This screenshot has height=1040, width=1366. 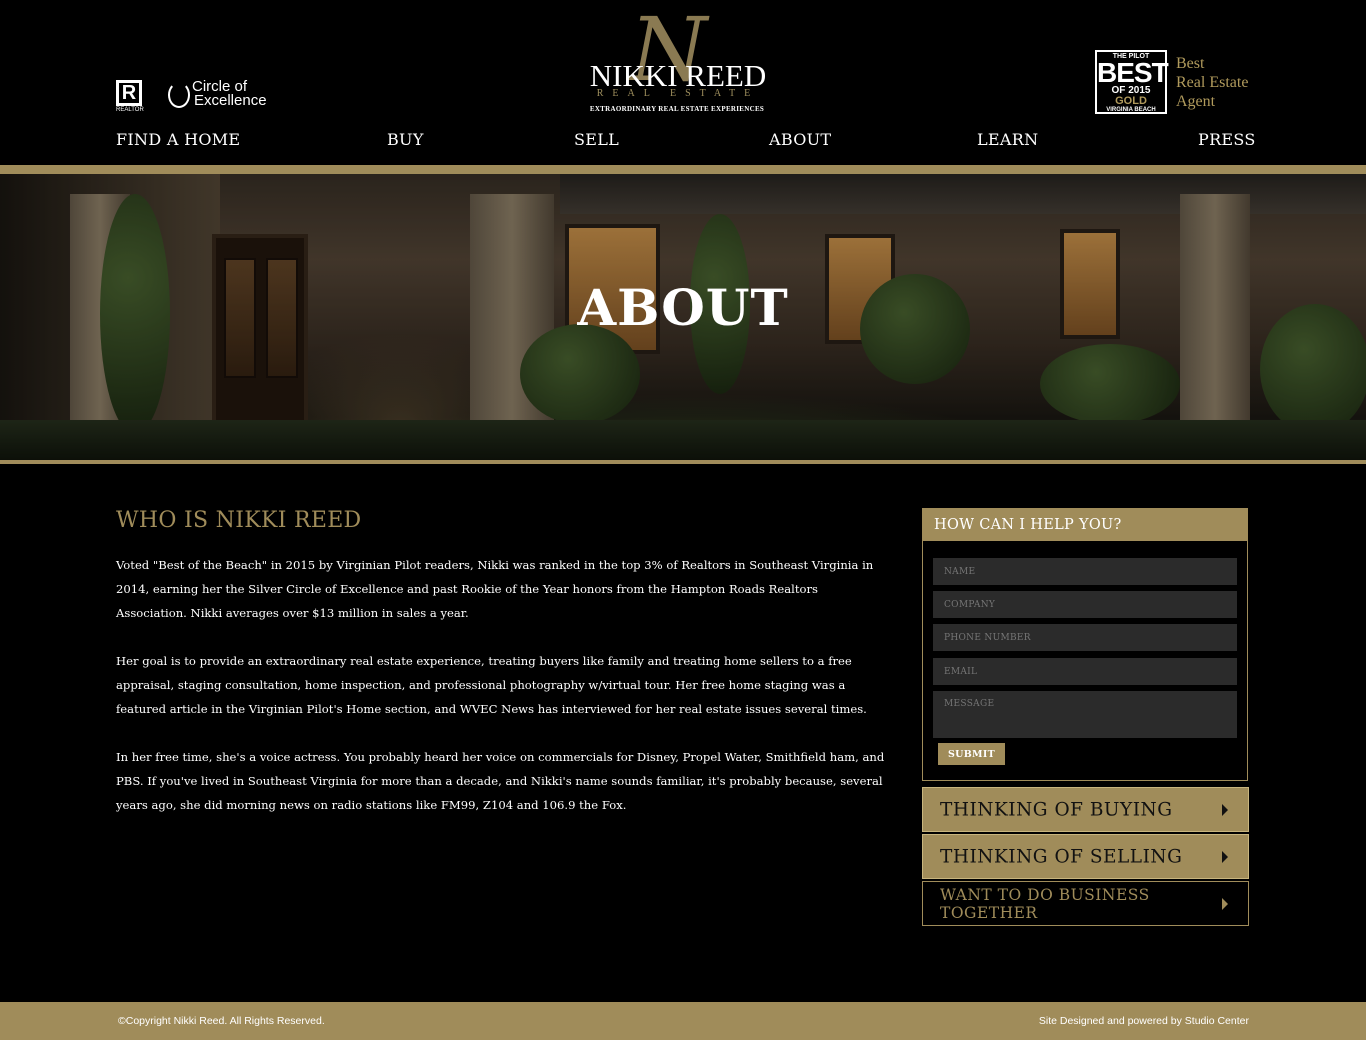 What do you see at coordinates (1085, 637) in the screenshot?
I see `phone-field` at bounding box center [1085, 637].